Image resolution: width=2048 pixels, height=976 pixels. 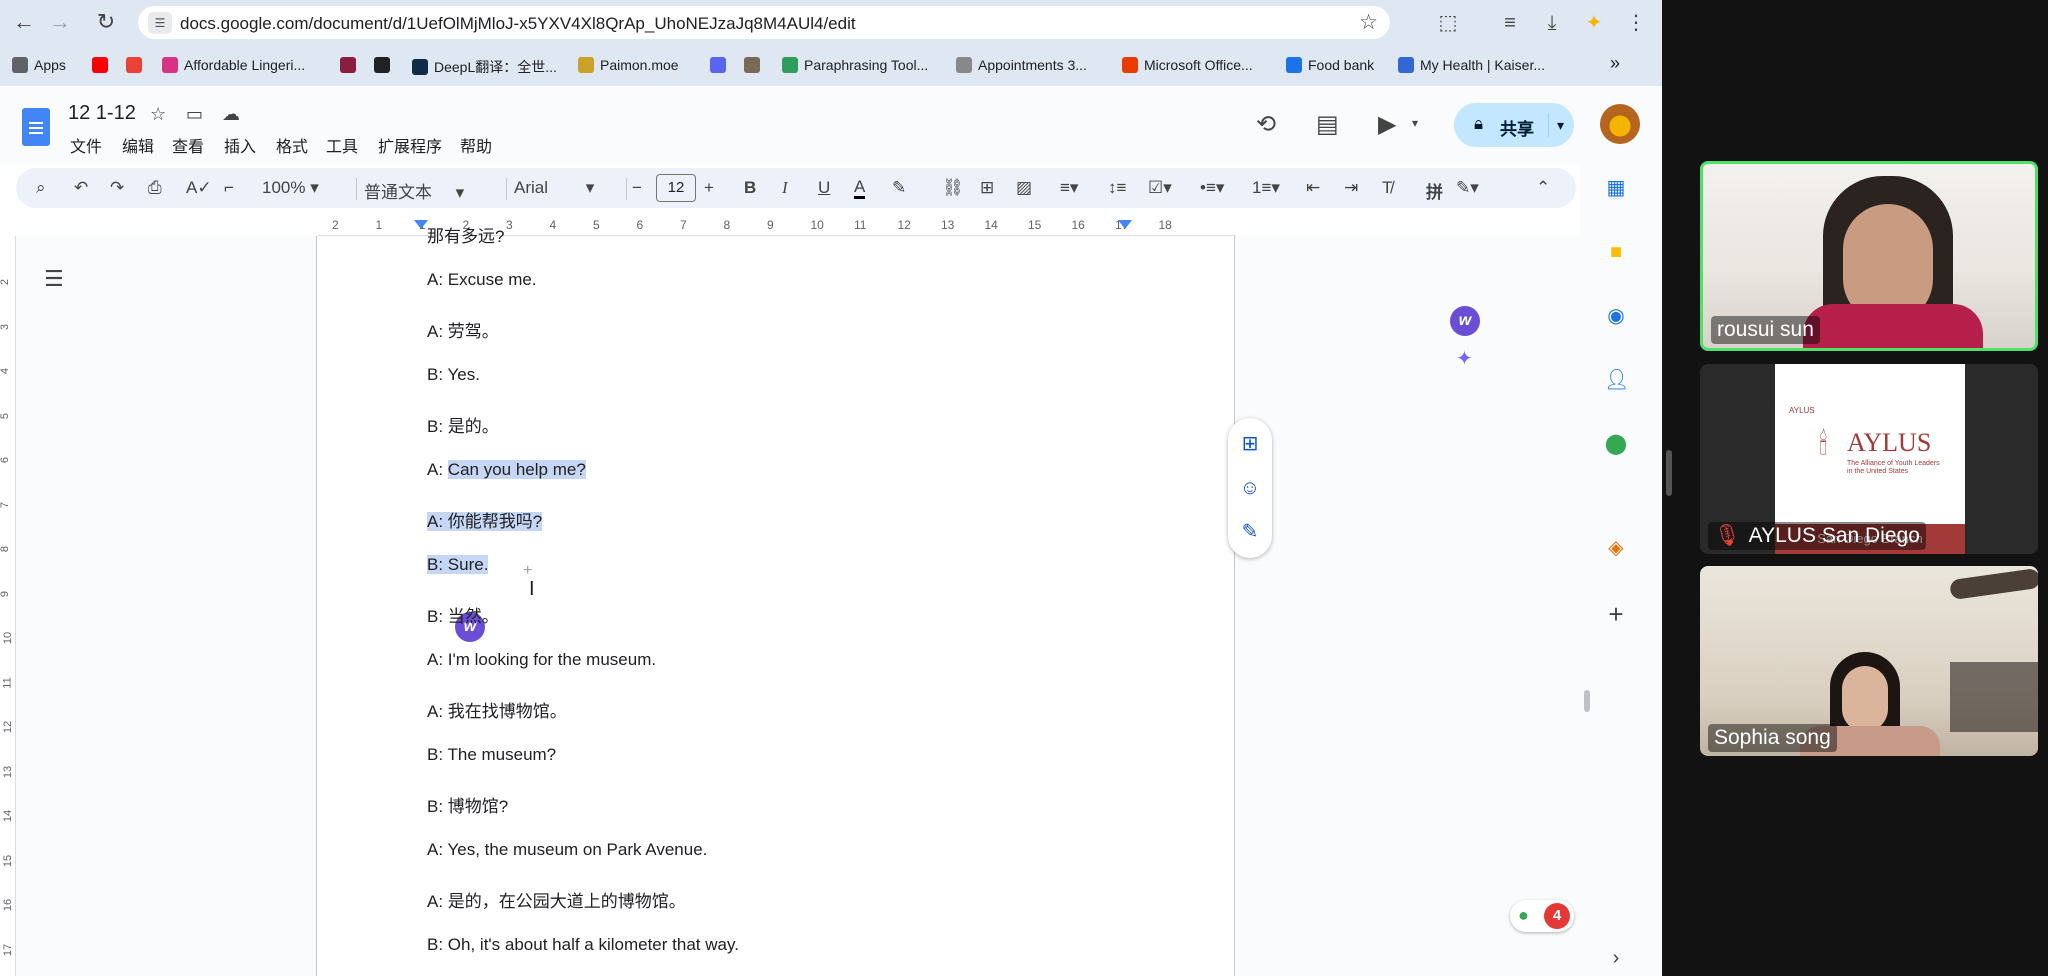 What do you see at coordinates (1448, 23) in the screenshot?
I see `extensions-icon: ⬚` at bounding box center [1448, 23].